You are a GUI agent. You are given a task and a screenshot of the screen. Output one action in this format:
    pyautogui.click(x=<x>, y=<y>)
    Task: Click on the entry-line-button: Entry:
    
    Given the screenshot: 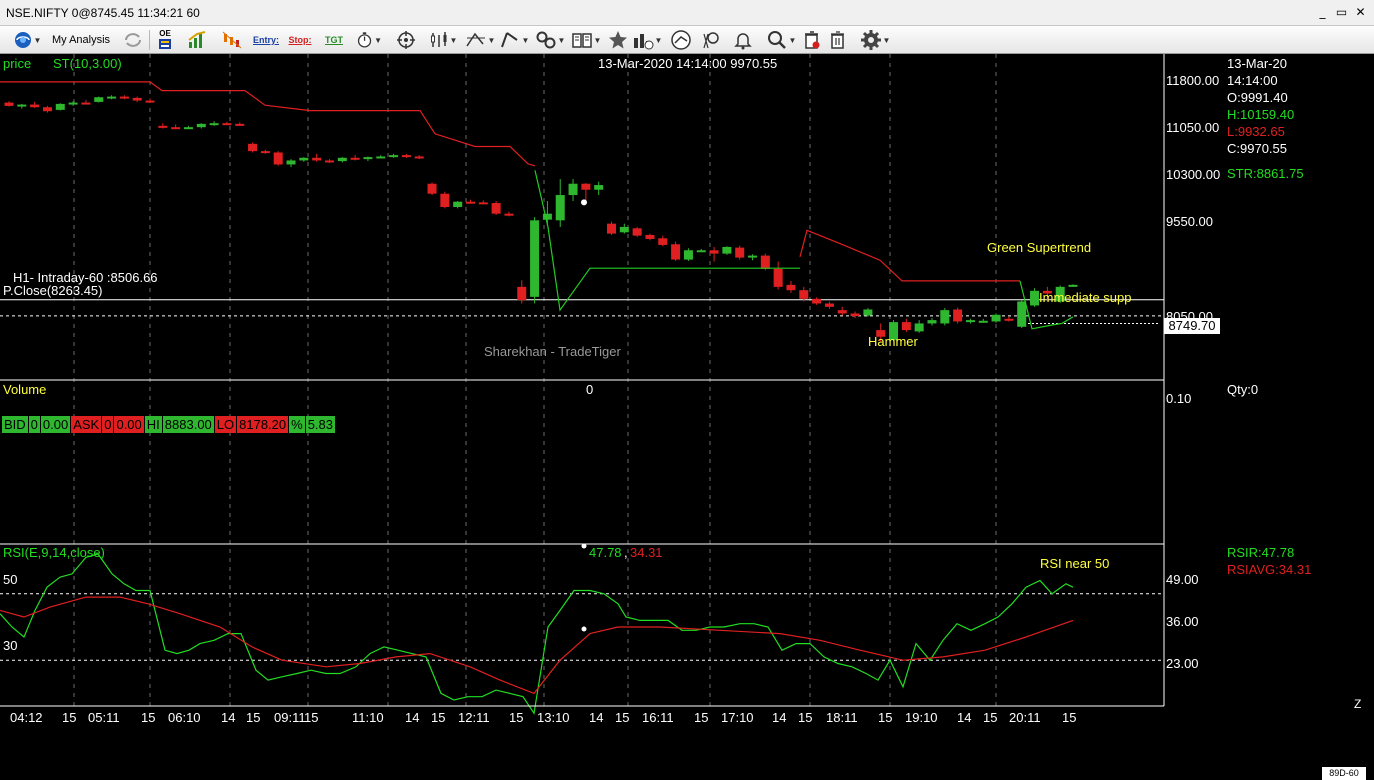 What is the action you would take?
    pyautogui.click(x=266, y=40)
    